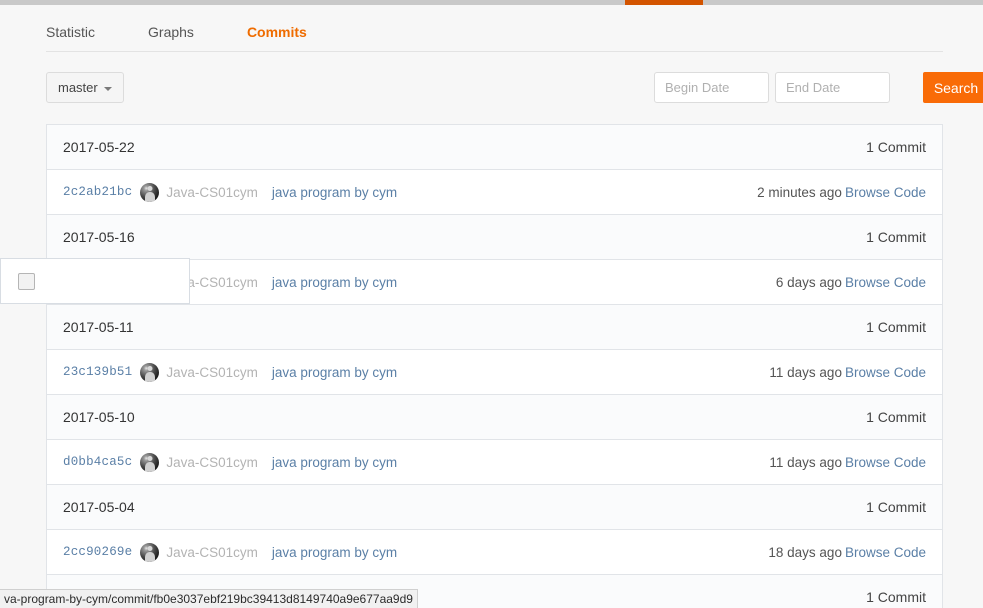 This screenshot has width=983, height=608. I want to click on commit-meta: 2 minutes ago Browse Code, so click(841, 192).